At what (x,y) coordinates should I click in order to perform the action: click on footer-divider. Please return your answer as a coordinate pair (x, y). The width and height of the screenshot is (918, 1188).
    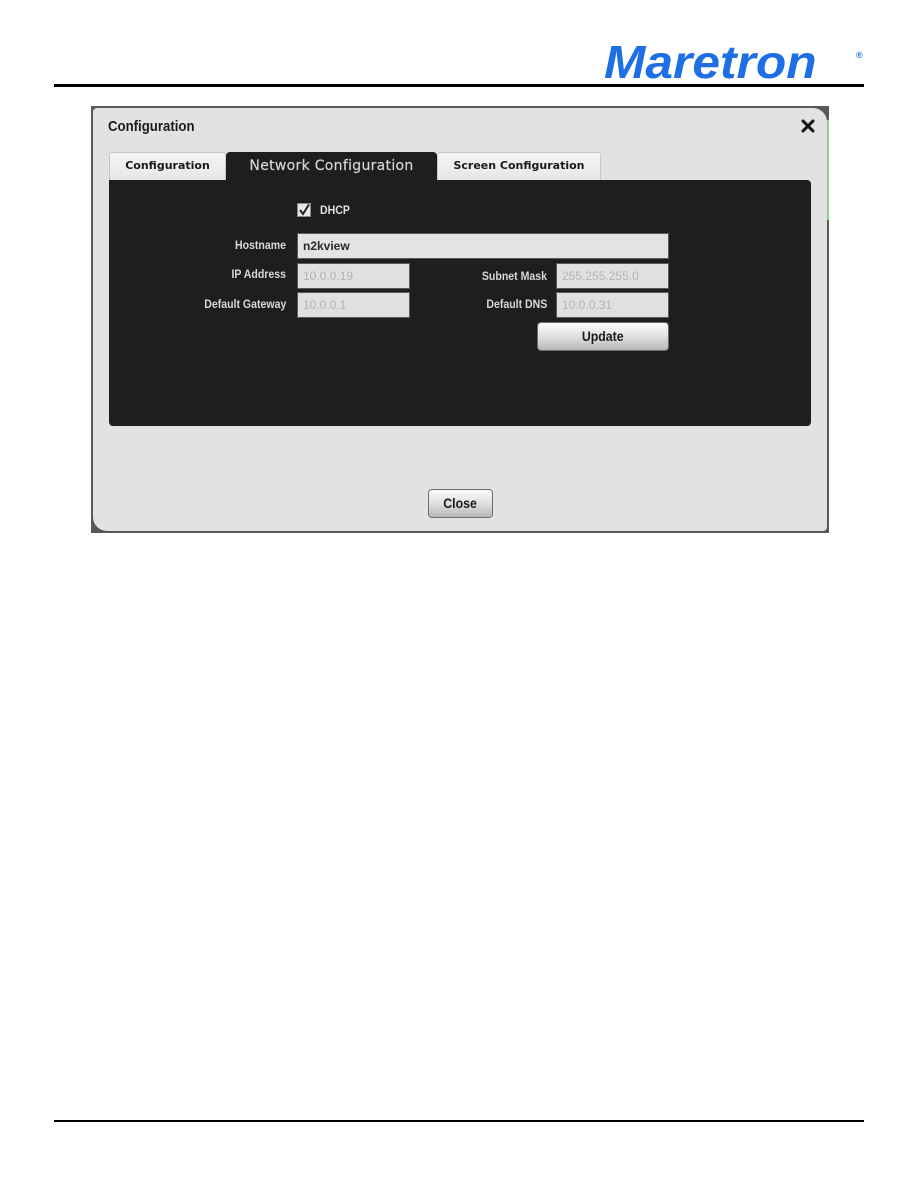
    Looking at the image, I should click on (459, 1121).